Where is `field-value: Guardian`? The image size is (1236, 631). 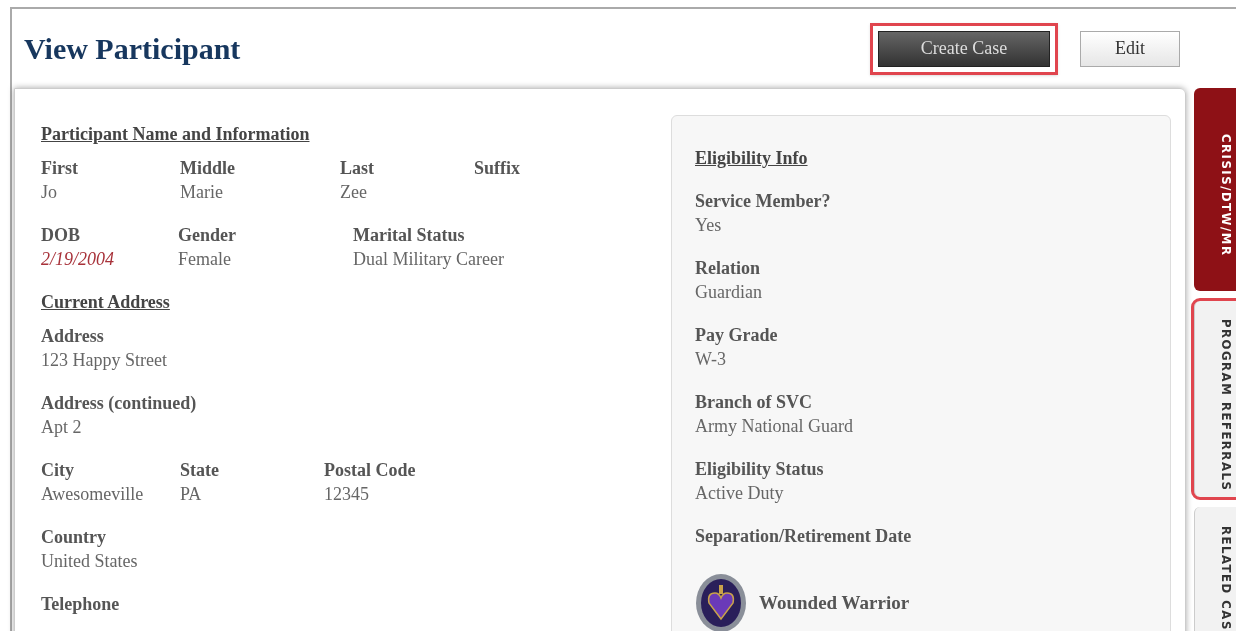
field-value: Guardian is located at coordinates (729, 292).